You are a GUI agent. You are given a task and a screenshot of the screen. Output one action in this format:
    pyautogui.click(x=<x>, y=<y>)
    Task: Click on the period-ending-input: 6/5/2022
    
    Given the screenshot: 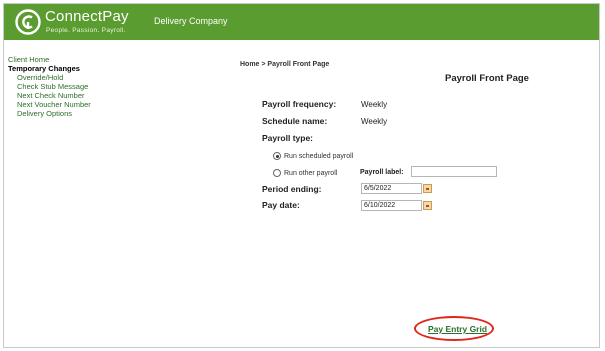 What is the action you would take?
    pyautogui.click(x=391, y=188)
    